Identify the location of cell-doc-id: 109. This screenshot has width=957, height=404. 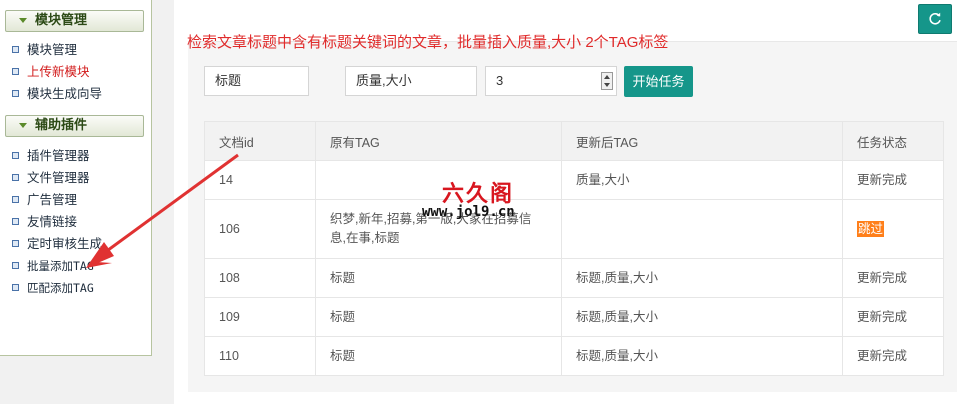
(260, 317).